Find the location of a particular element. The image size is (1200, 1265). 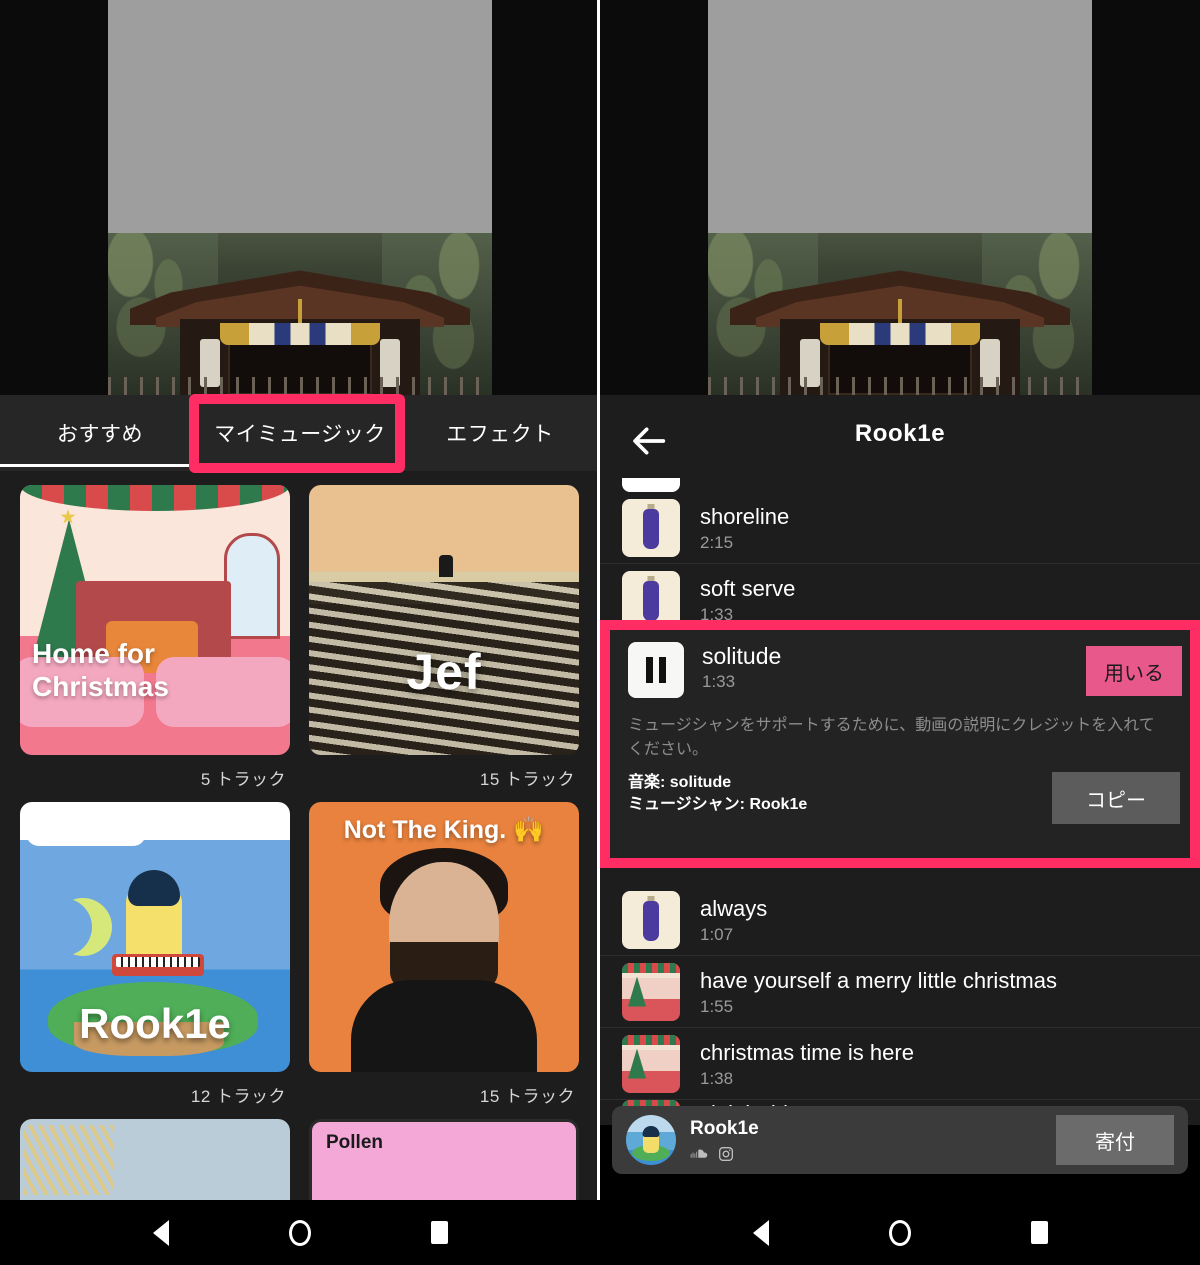

album-row: Rook1e 12 トラック Not The King. 🙌 15 トラック is located at coordinates (300, 954).